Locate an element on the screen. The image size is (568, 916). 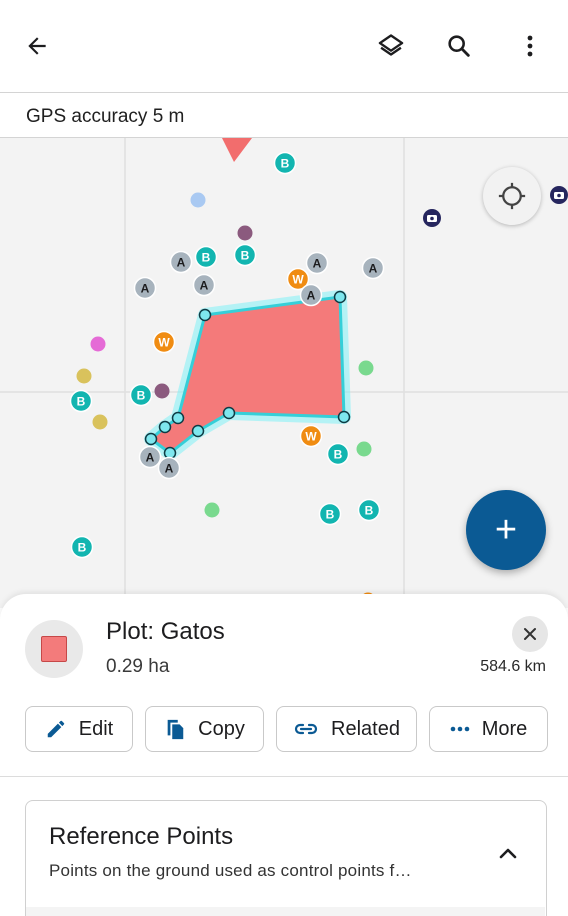
search-icon is located at coordinates (459, 46).